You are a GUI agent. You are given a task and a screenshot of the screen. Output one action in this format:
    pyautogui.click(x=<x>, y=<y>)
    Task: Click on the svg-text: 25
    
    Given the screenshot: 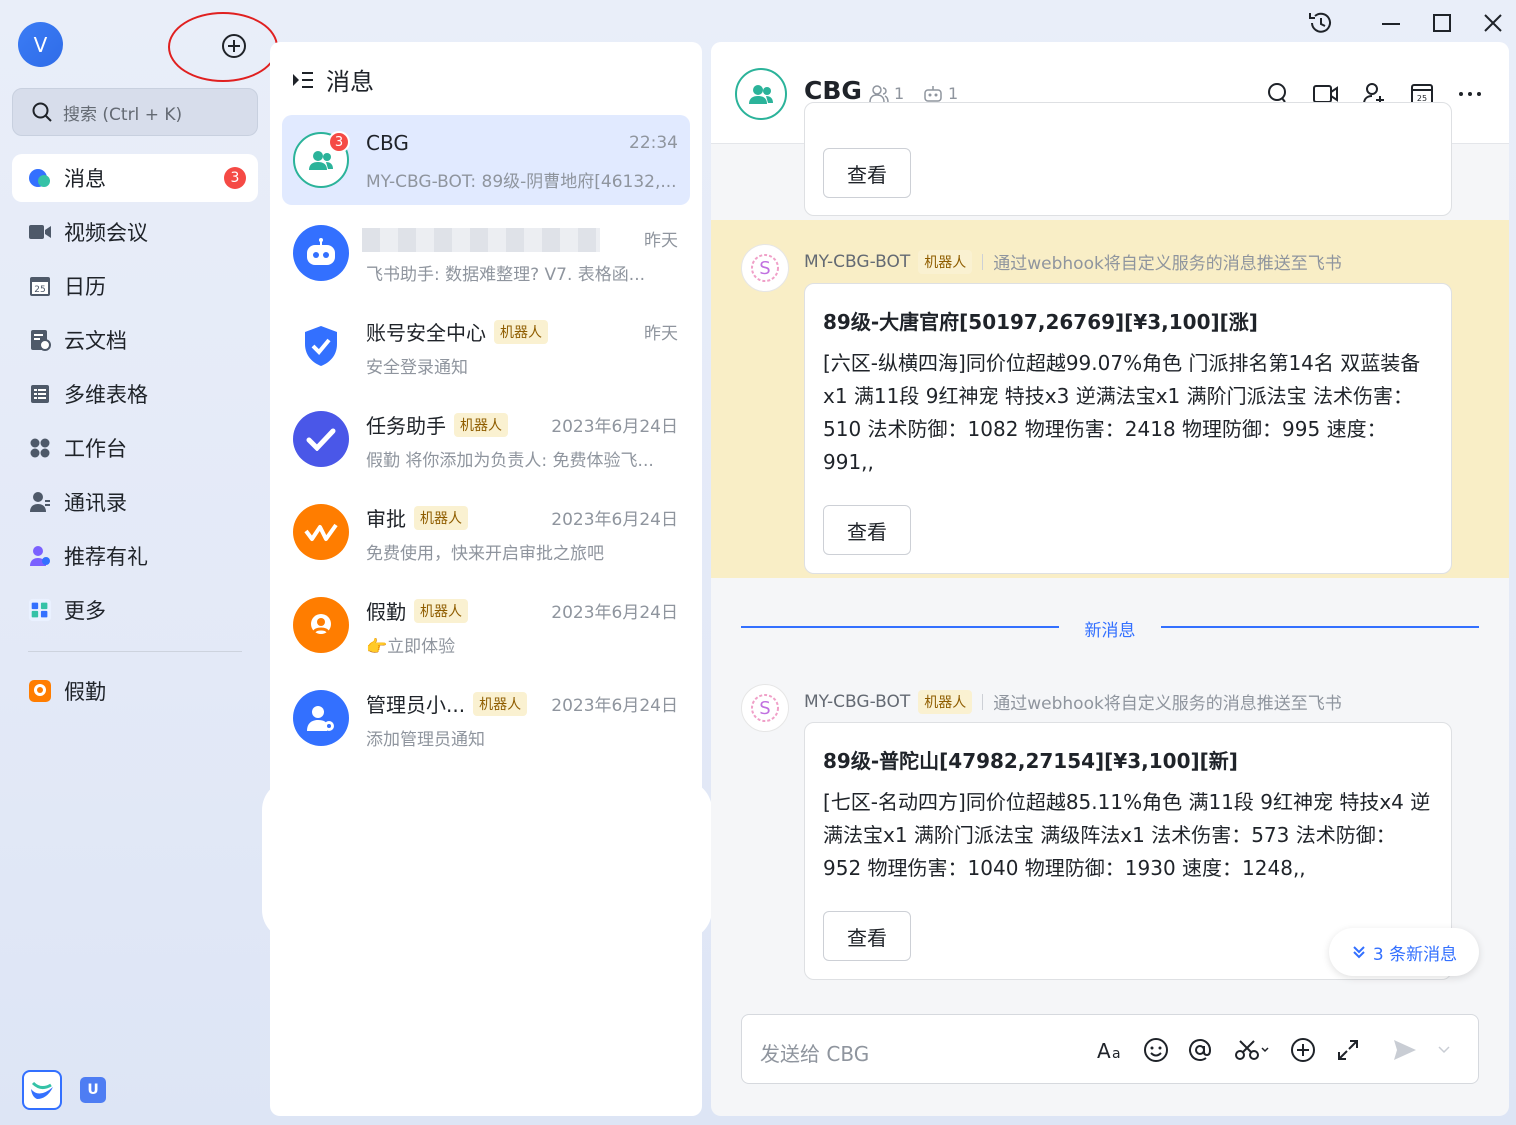 What is the action you would take?
    pyautogui.click(x=39, y=290)
    